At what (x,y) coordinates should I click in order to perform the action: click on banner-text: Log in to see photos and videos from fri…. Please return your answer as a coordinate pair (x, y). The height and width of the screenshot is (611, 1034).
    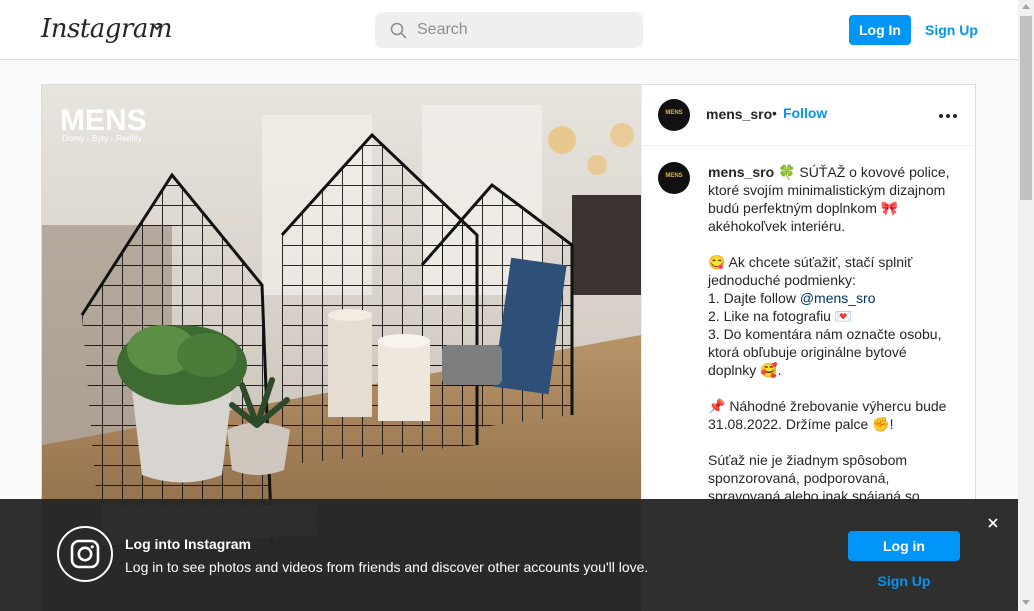
    Looking at the image, I should click on (387, 567).